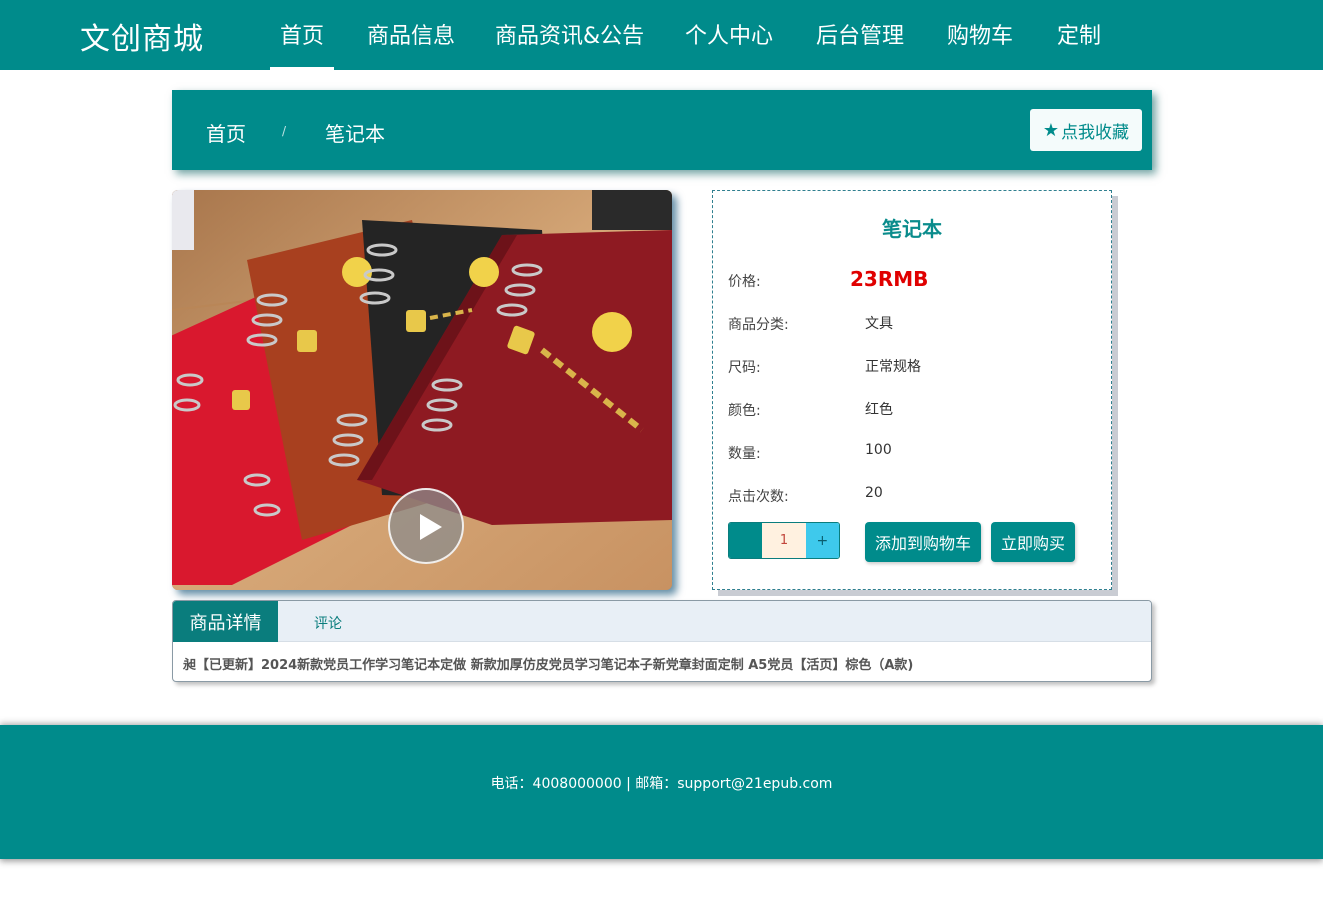  I want to click on nav-item-cart: 购物车, so click(980, 34).